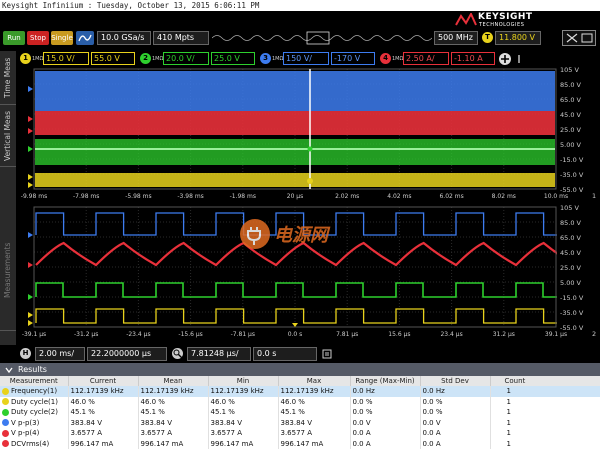  Describe the element at coordinates (487, 37) in the screenshot. I see `trigger-badge: T` at that location.